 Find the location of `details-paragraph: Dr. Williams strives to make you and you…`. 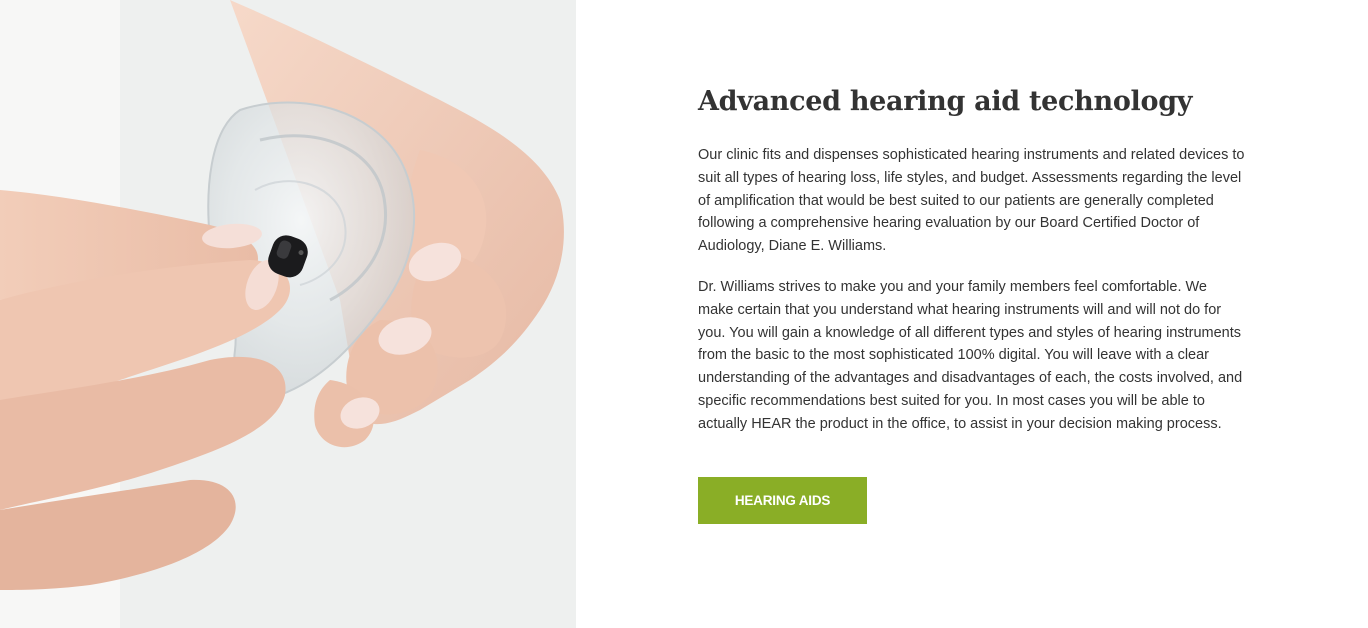

details-paragraph: Dr. Williams strives to make you and you… is located at coordinates (970, 355).